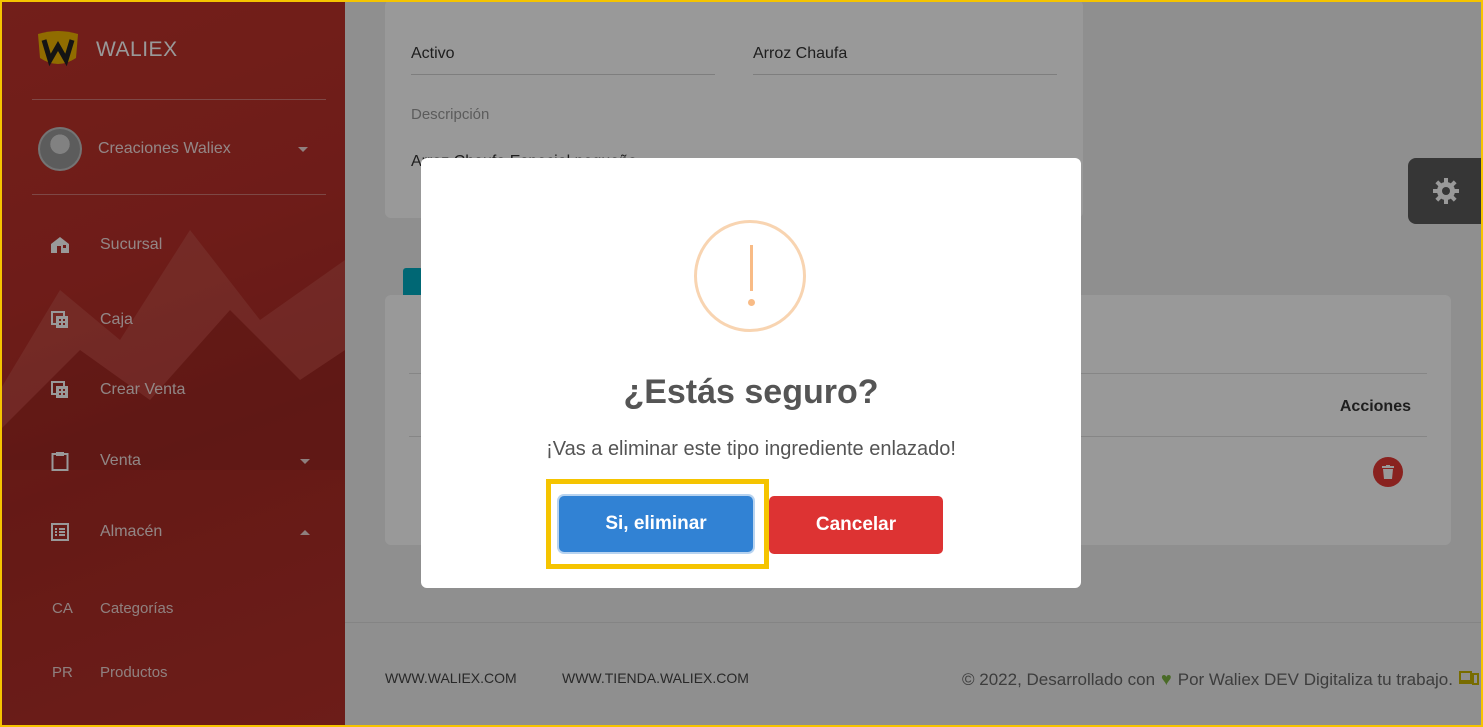 Image resolution: width=1483 pixels, height=727 pixels. Describe the element at coordinates (750, 276) in the screenshot. I see `warning-icon` at that location.